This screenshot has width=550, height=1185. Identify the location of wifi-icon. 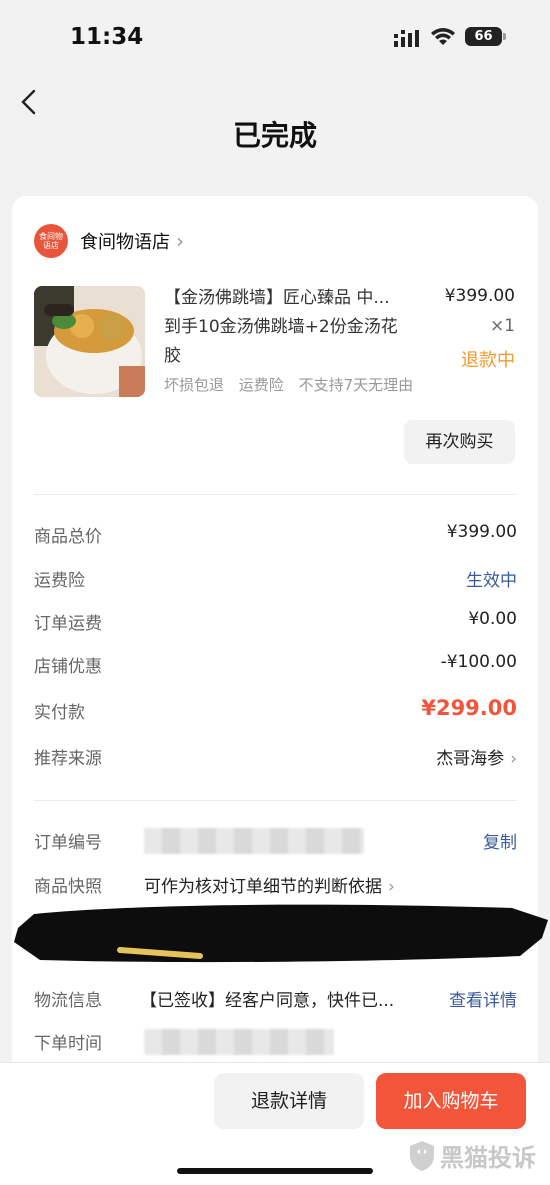
(443, 36).